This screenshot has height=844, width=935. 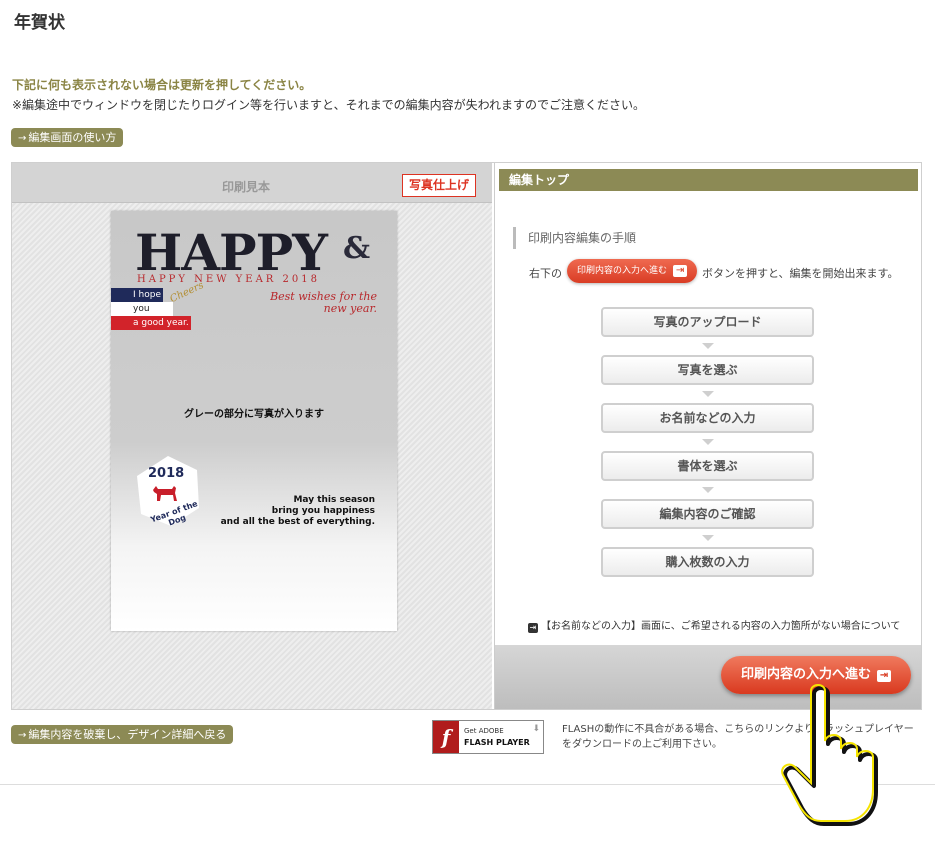 I want to click on instruction-suffix: ボタンを押すと、編集を開始出来ます。, so click(x=800, y=273).